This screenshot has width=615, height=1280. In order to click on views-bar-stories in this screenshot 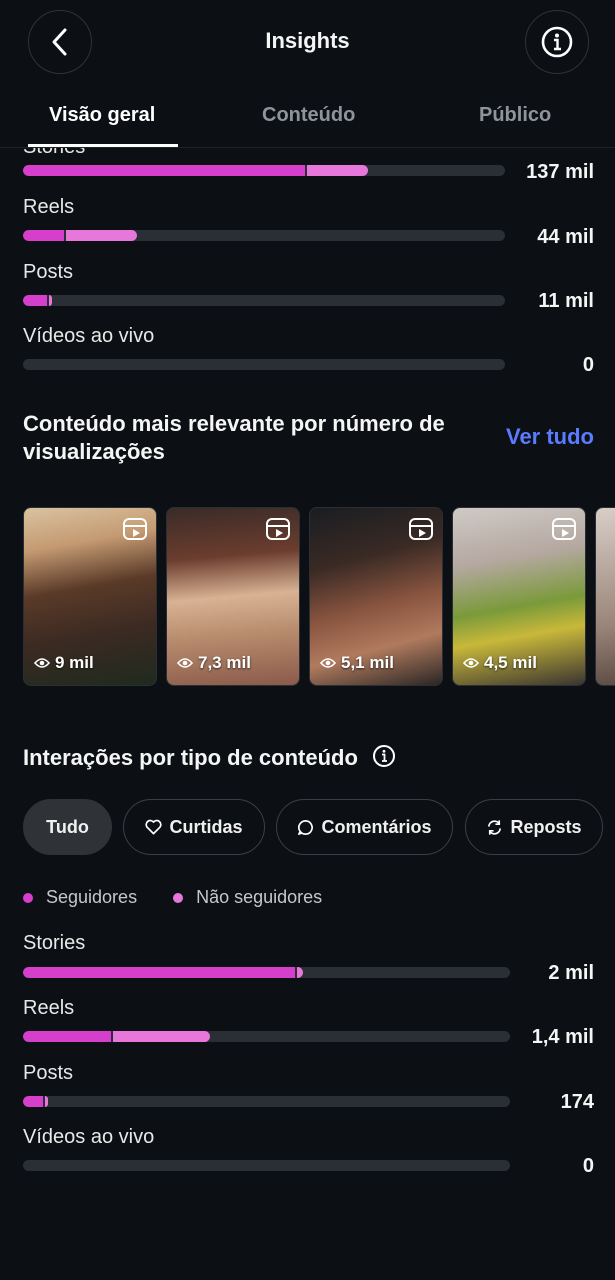, I will do `click(264, 170)`.